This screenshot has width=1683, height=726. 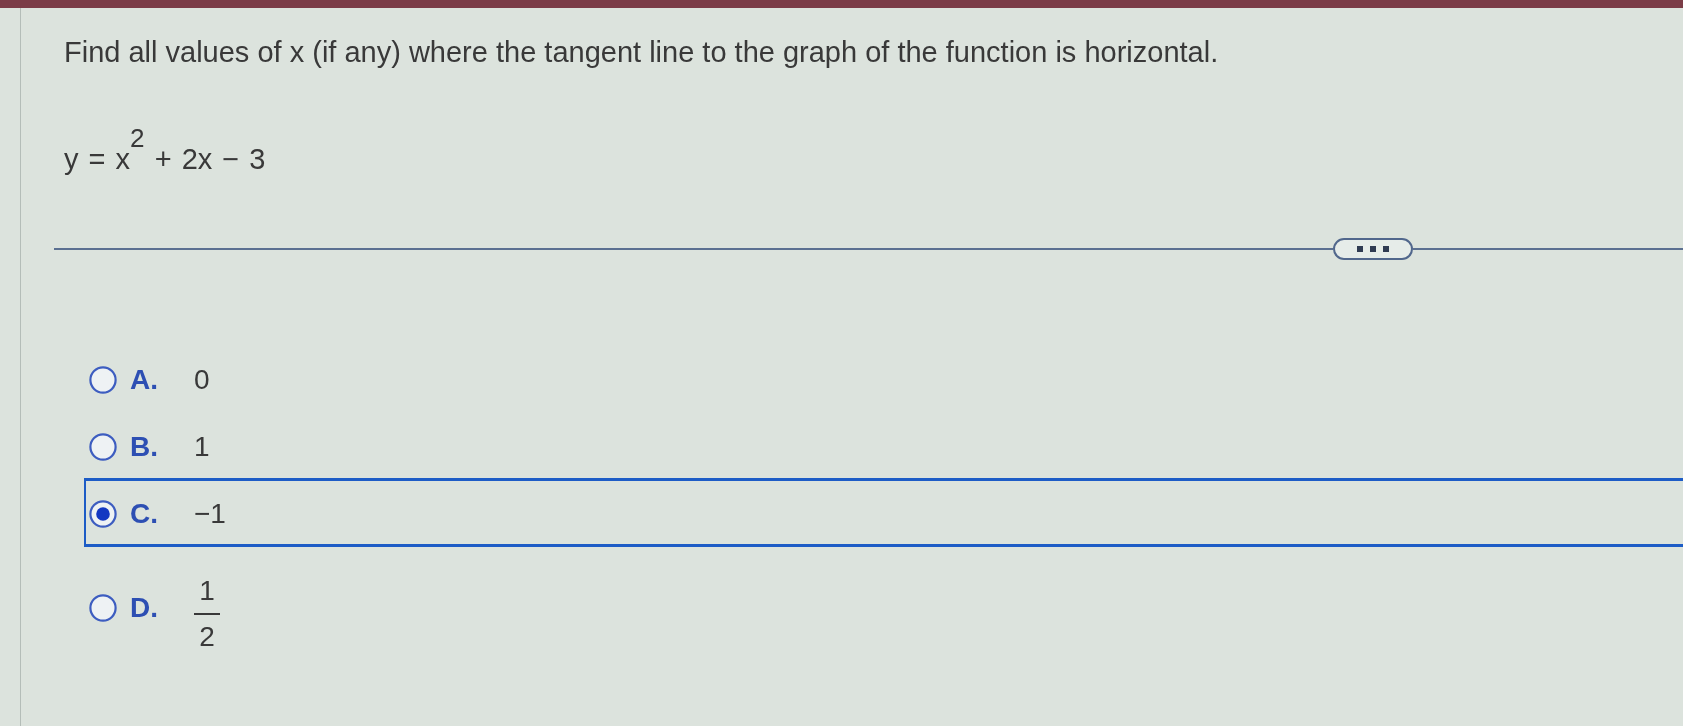 I want to click on ellipsis-icon, so click(x=1373, y=249).